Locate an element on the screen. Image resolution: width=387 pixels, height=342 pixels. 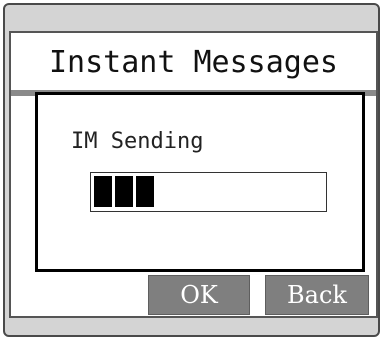
screen-title: Instant Messages is located at coordinates (193, 62).